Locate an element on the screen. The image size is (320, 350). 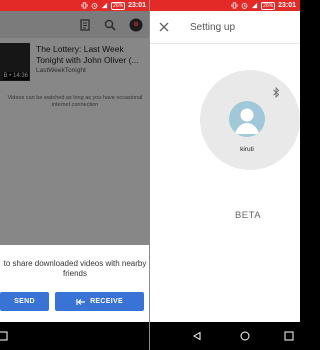
back-icon is located at coordinates (197, 336).